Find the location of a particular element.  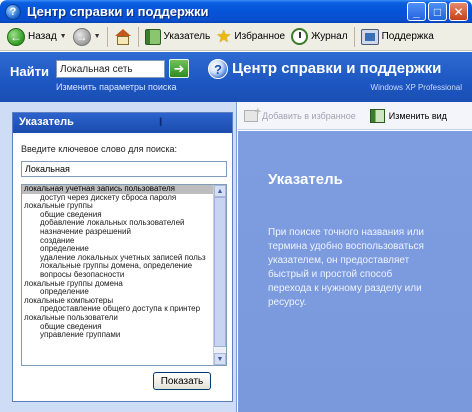

back-button: ← Назад ▼ is located at coordinates (37, 37).